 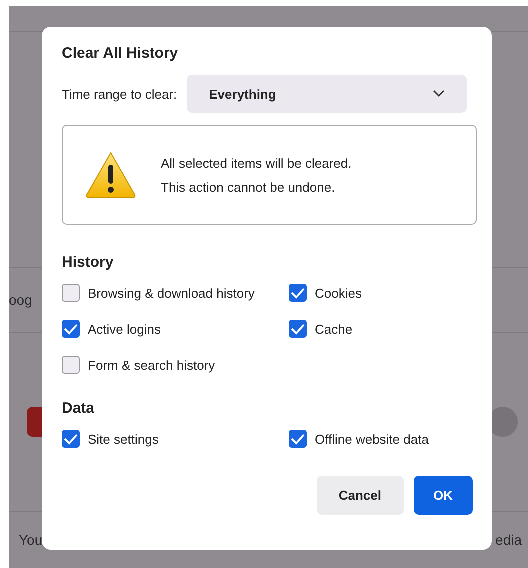 I want to click on time-range-dropdown: Everything, so click(x=327, y=94).